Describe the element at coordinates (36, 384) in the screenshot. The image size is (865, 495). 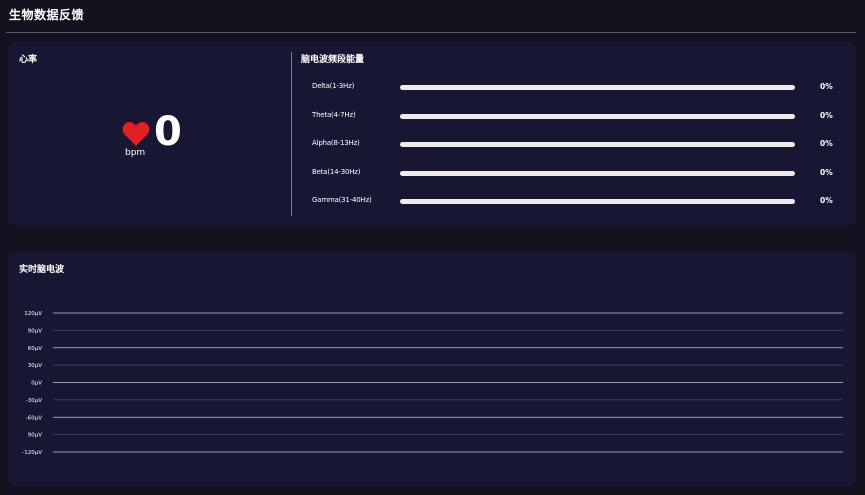
I see `y-tick-label: 0μV` at that location.